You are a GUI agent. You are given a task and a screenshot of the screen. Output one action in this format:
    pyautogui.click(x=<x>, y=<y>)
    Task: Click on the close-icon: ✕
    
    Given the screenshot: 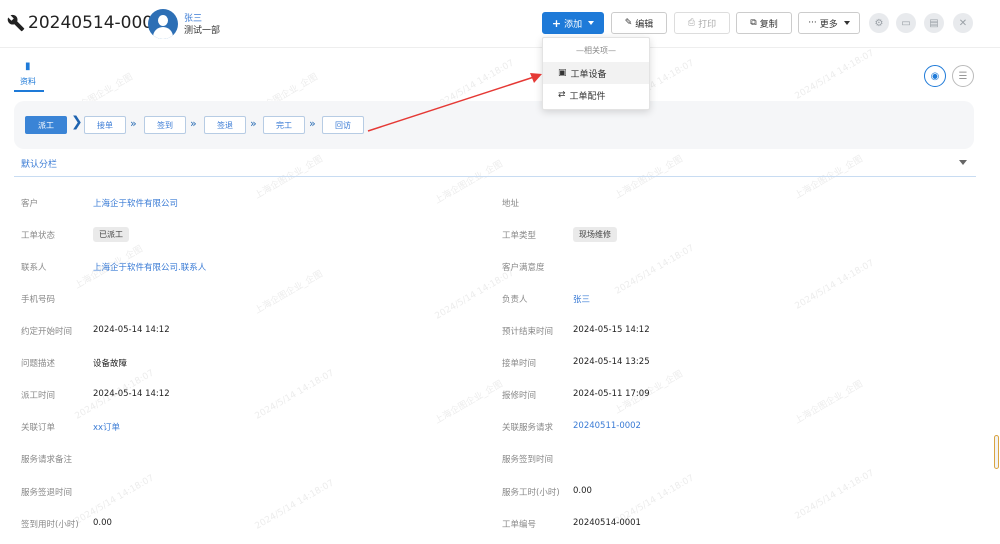 What is the action you would take?
    pyautogui.click(x=963, y=23)
    